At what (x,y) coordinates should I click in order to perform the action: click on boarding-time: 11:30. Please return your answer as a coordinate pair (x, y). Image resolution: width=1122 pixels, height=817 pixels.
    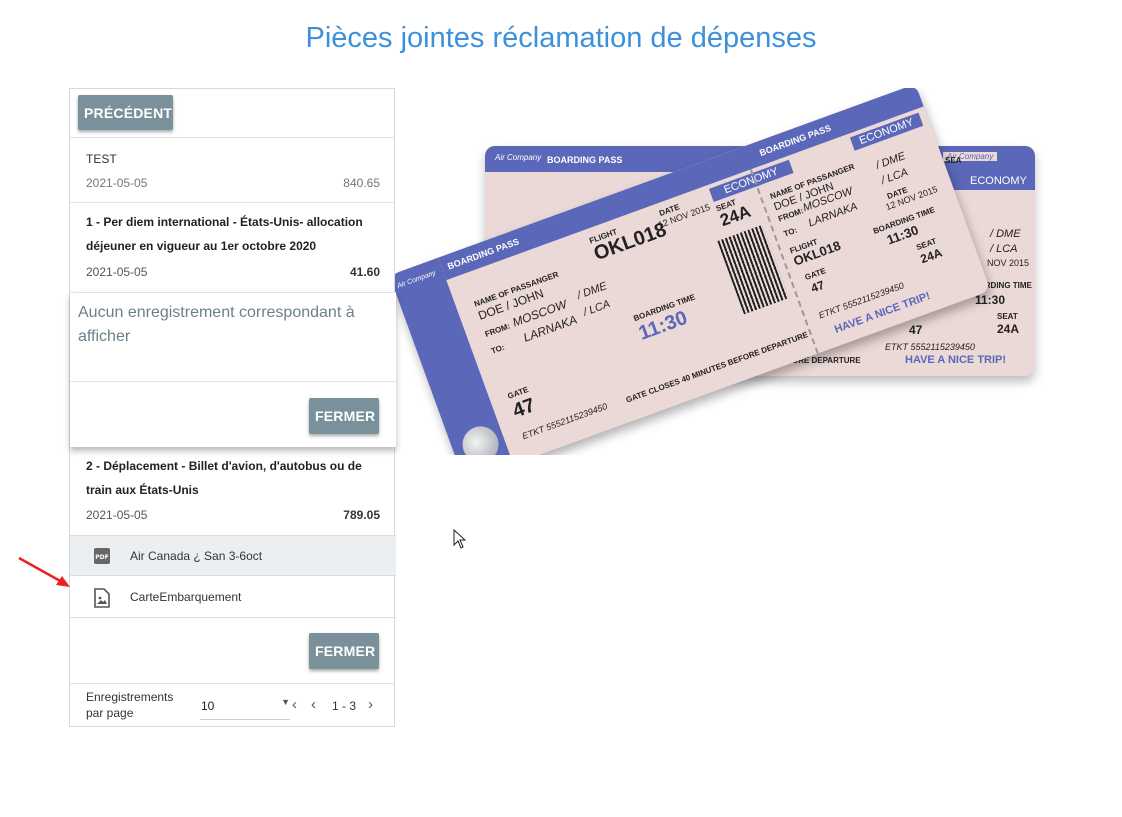
    Looking at the image, I should click on (990, 300).